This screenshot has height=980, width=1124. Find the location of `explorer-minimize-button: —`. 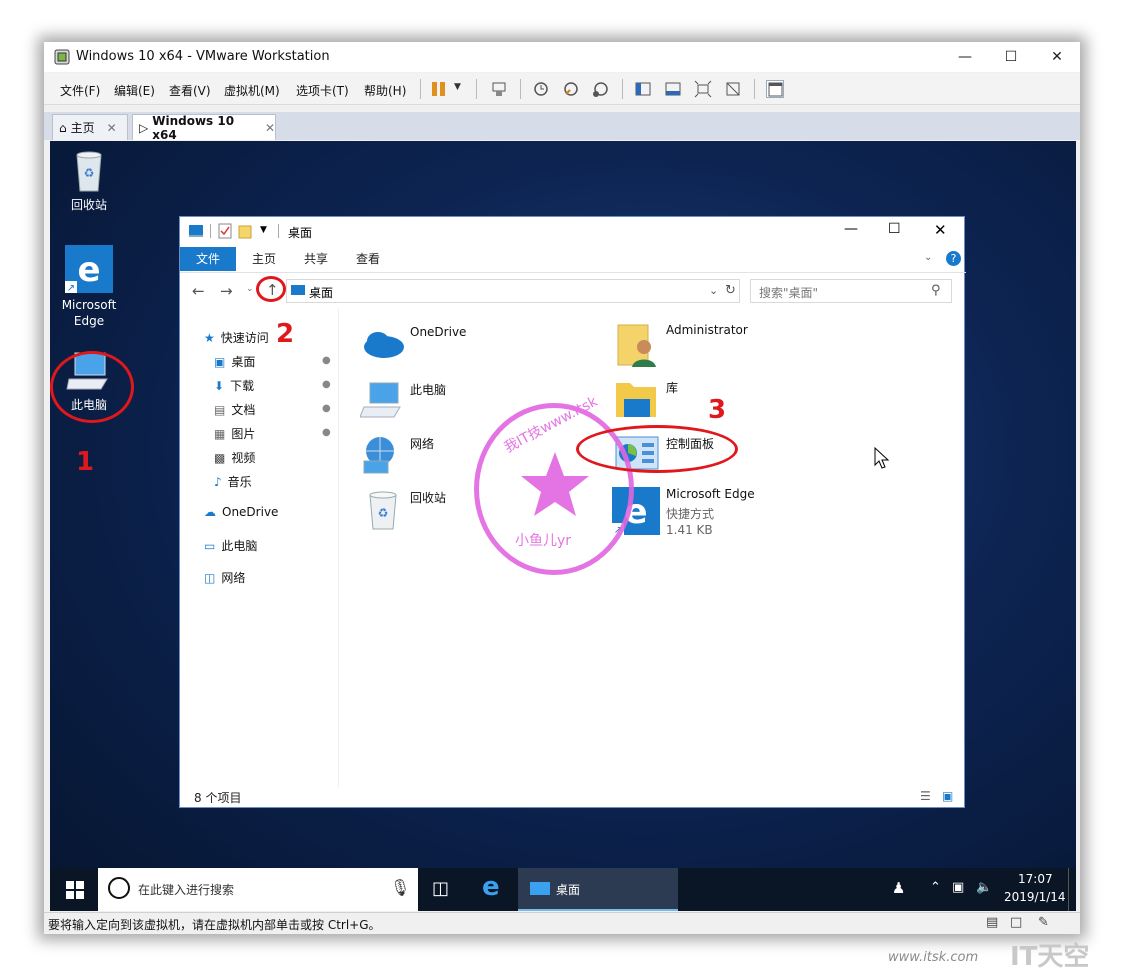

explorer-minimize-button: — is located at coordinates (851, 229).